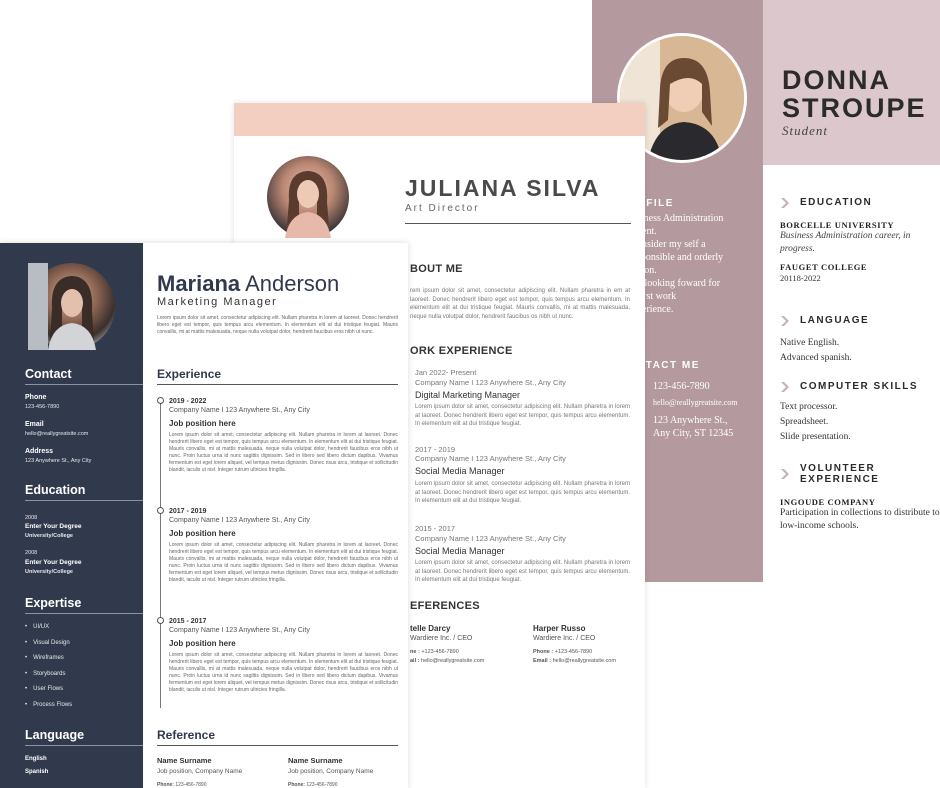 Image resolution: width=940 pixels, height=788 pixels. What do you see at coordinates (44, 658) in the screenshot?
I see `resume-a-expertise-item: Wireframes` at bounding box center [44, 658].